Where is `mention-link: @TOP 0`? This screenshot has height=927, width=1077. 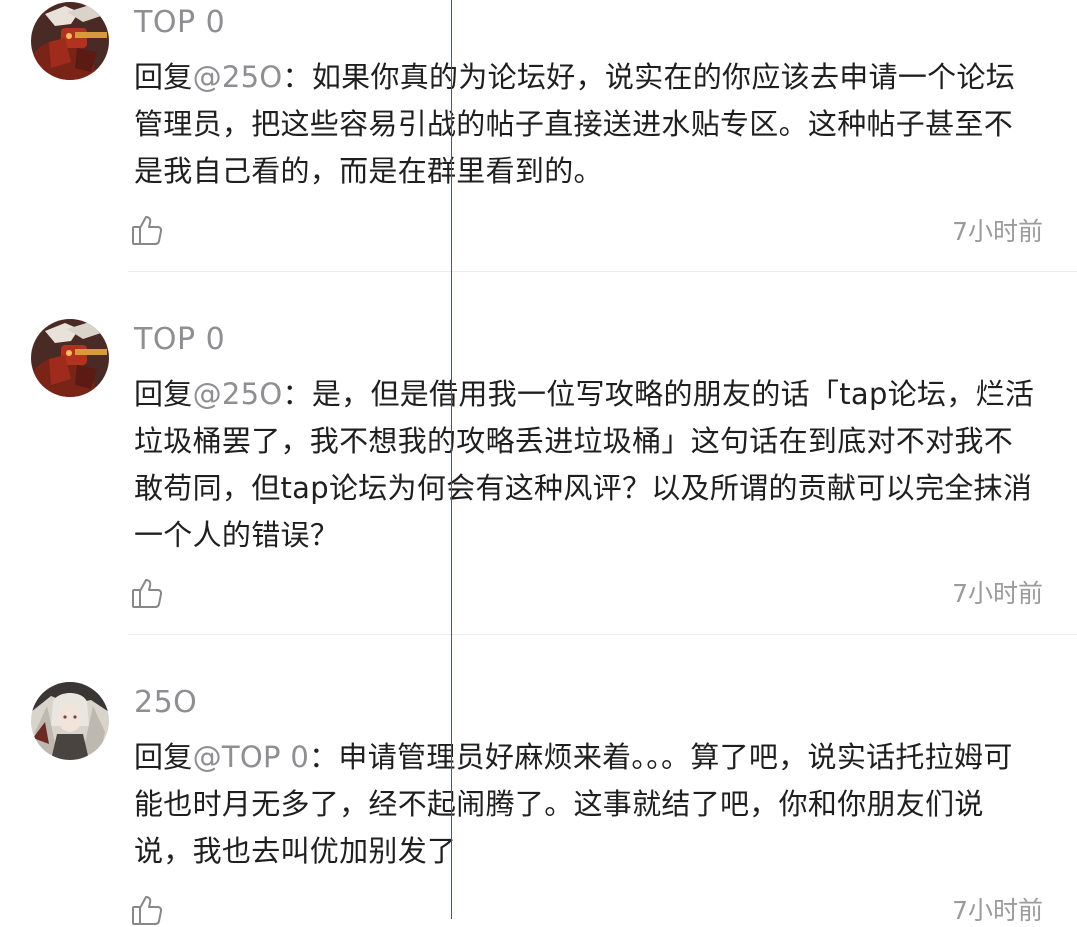 mention-link: @TOP 0 is located at coordinates (251, 757).